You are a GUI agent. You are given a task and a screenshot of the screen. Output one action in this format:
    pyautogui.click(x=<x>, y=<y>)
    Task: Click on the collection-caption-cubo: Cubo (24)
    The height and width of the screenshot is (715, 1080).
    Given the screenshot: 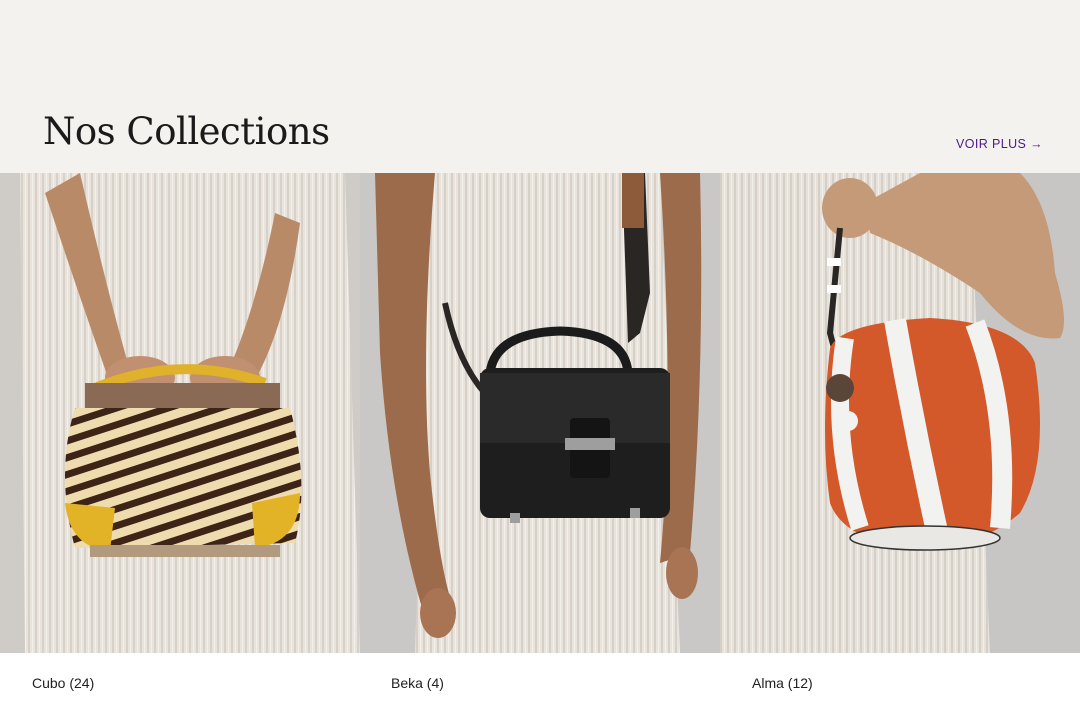 What is the action you would take?
    pyautogui.click(x=63, y=683)
    